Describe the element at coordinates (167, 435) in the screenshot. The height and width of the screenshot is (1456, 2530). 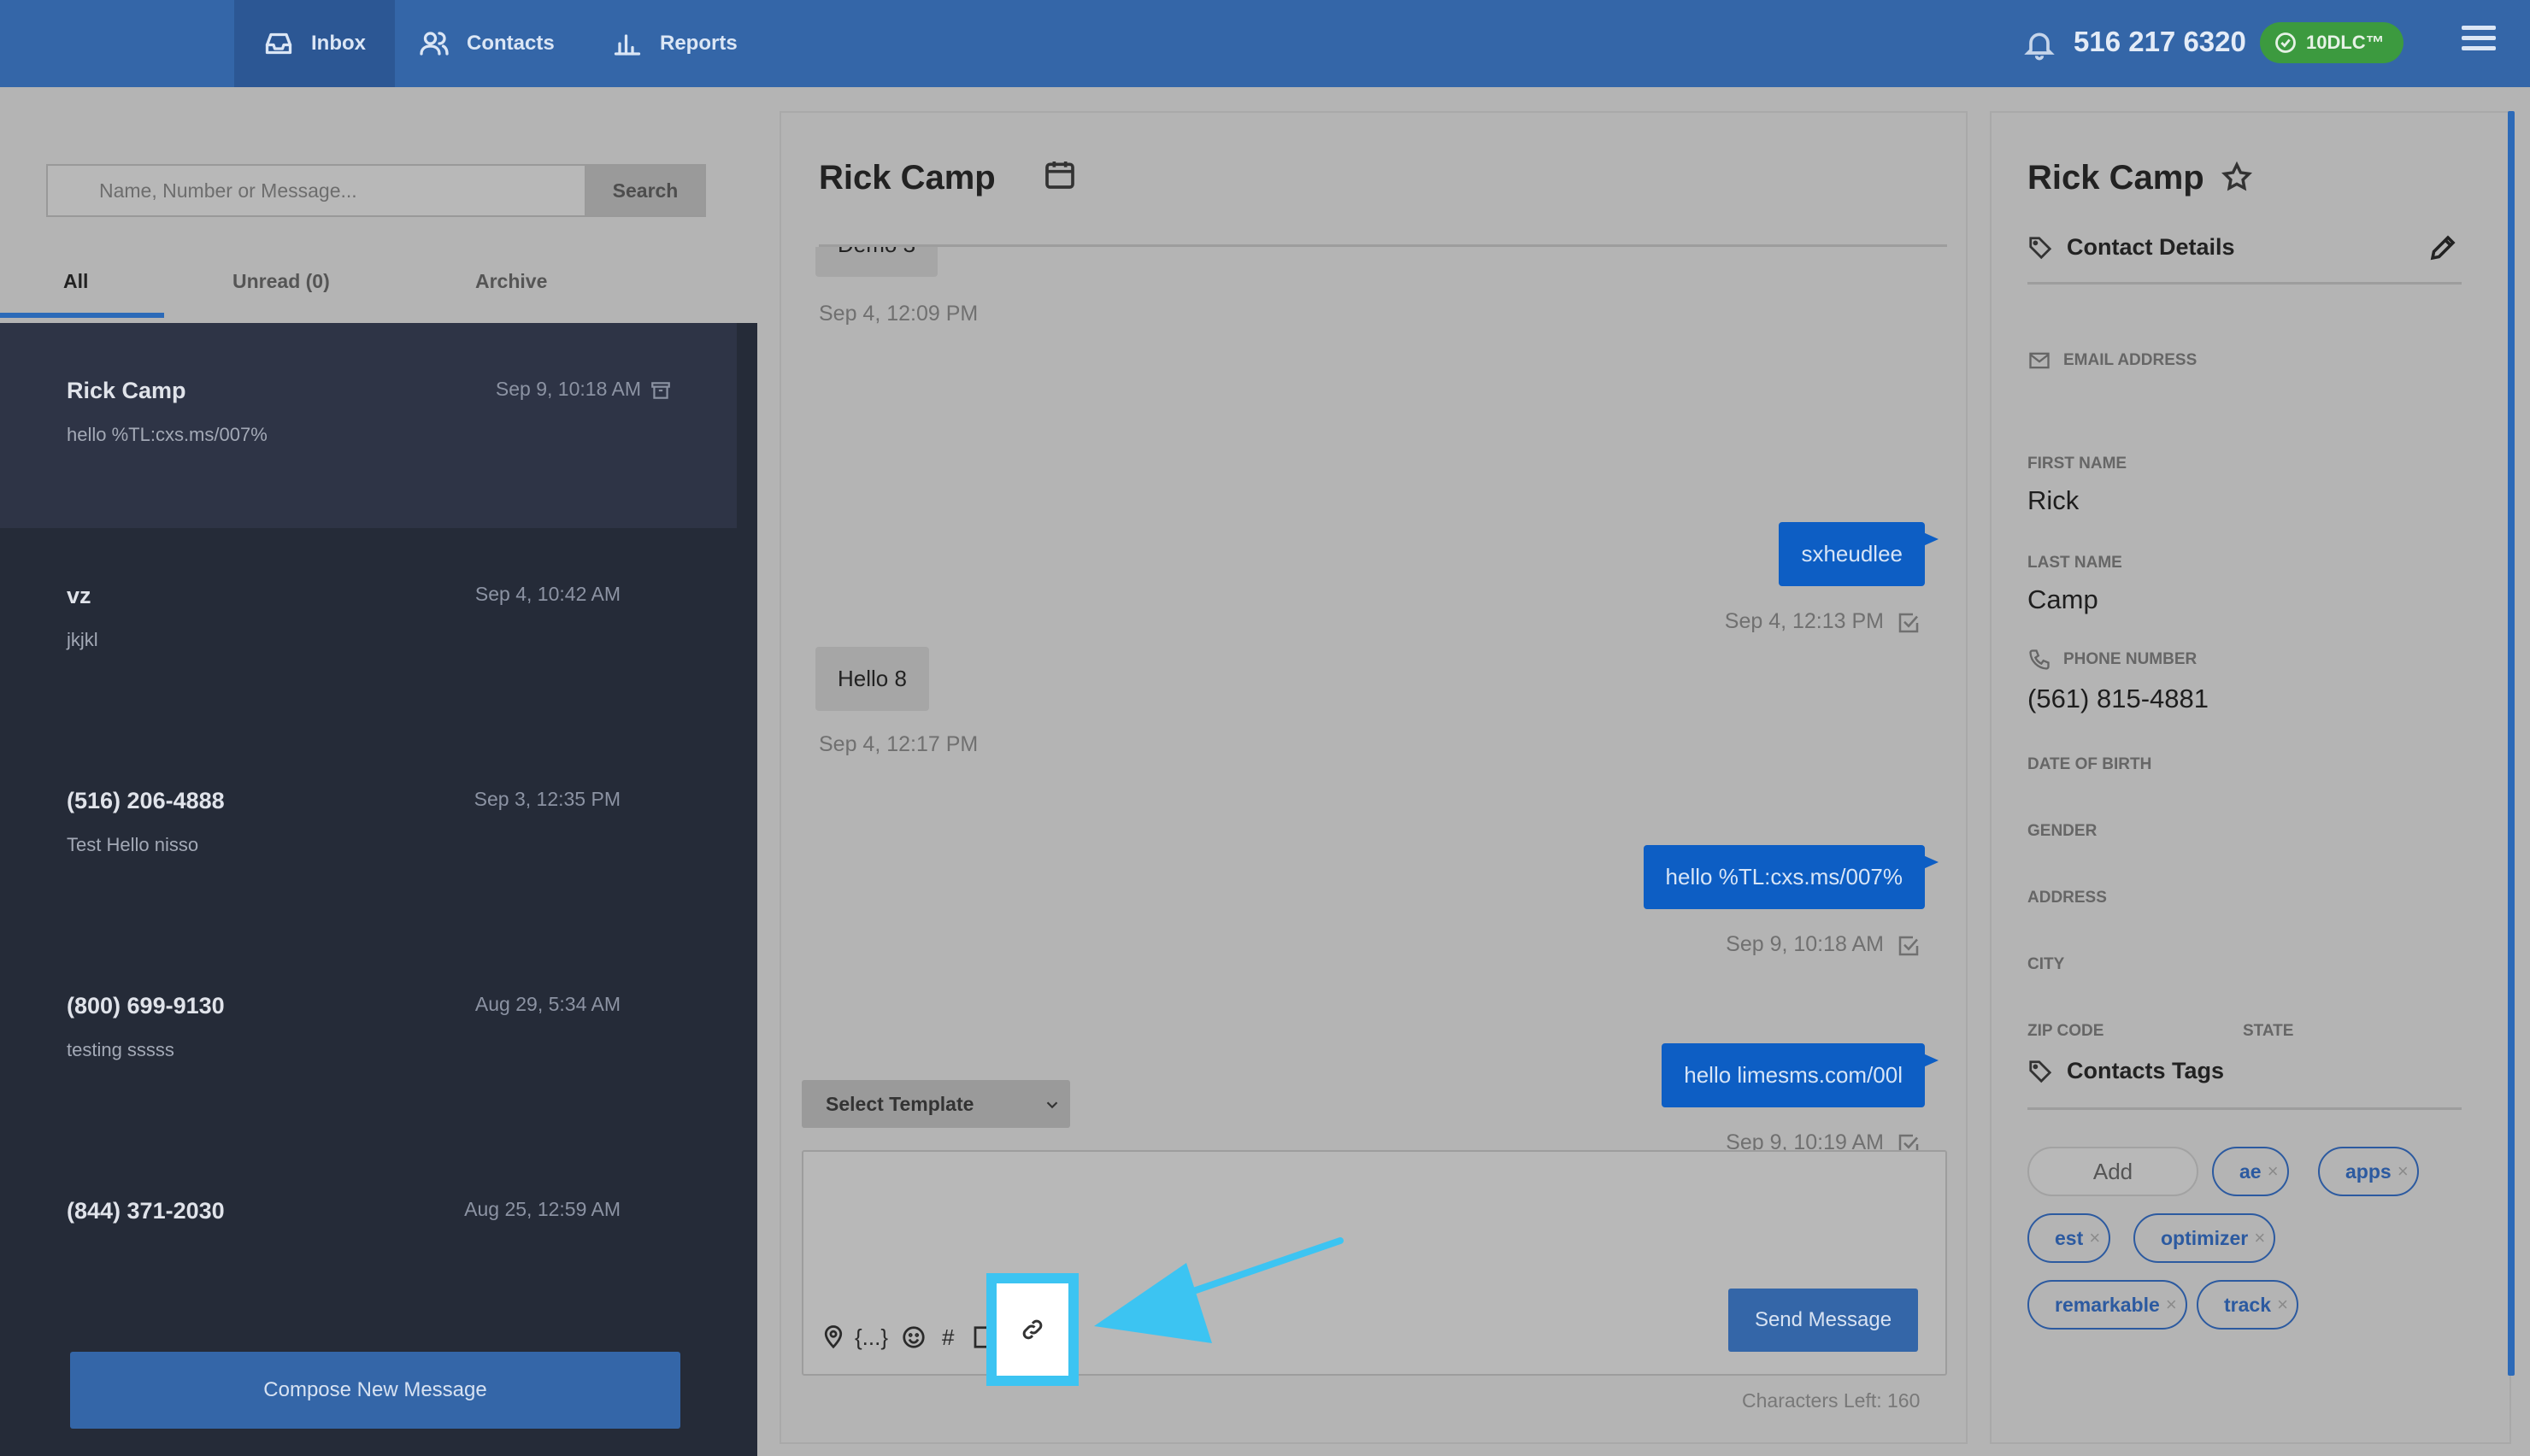
I see `conversation-preview: hello %TL:cxs.ms/007%` at that location.